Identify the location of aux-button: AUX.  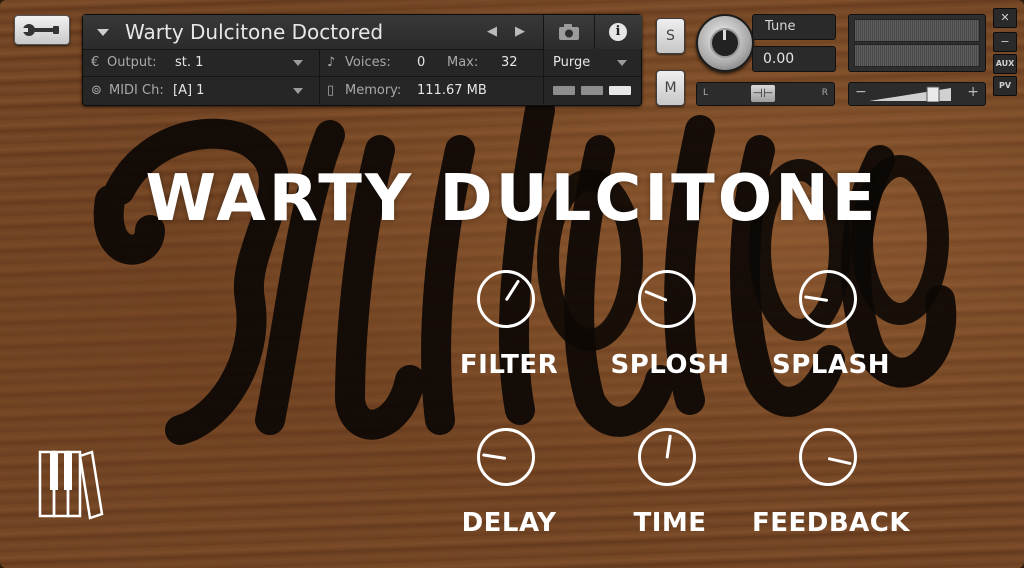
(1005, 64).